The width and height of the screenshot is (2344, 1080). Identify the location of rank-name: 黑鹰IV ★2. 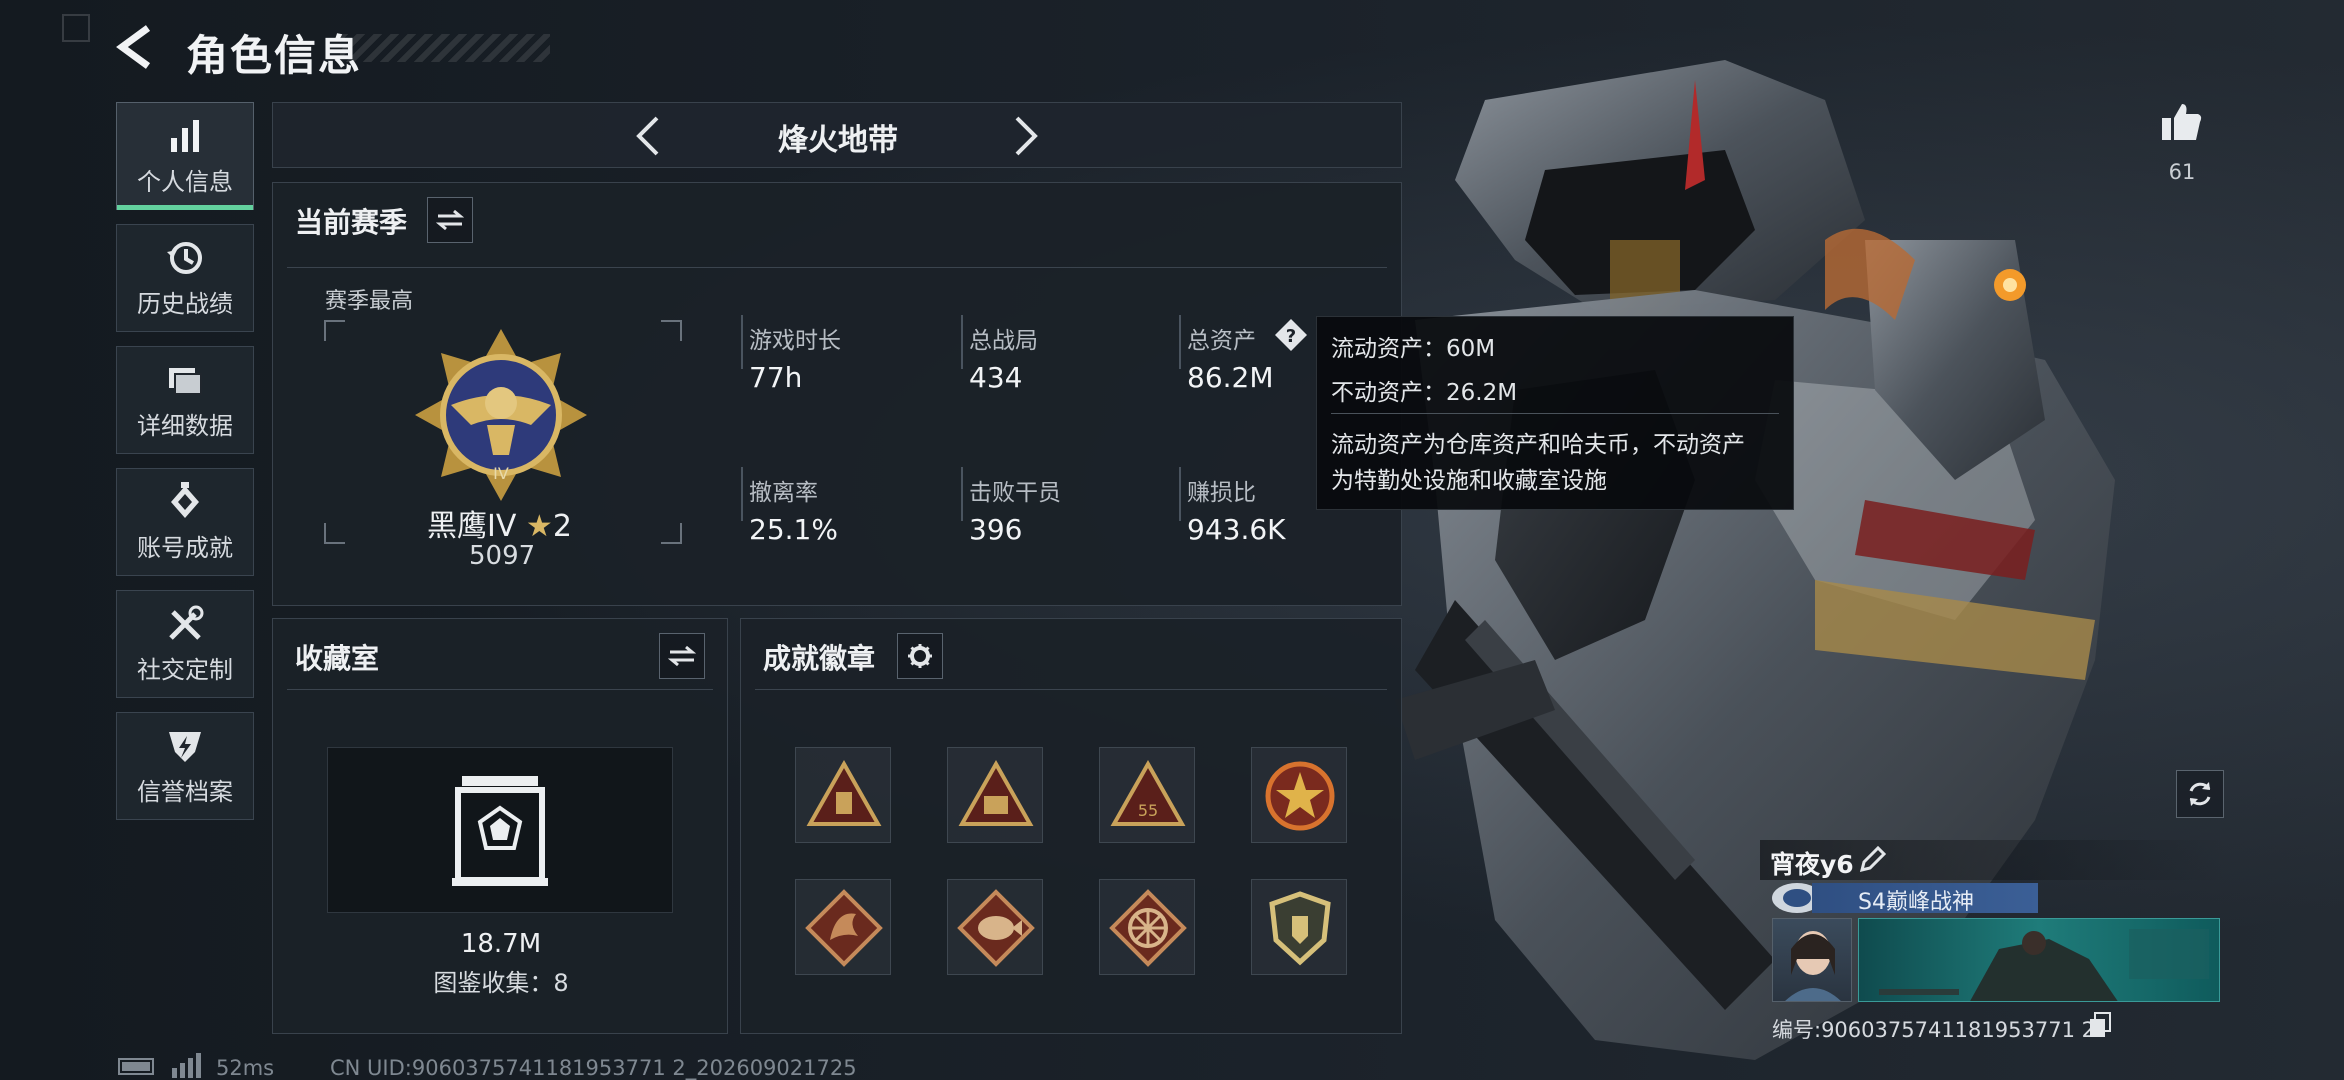
(499, 523).